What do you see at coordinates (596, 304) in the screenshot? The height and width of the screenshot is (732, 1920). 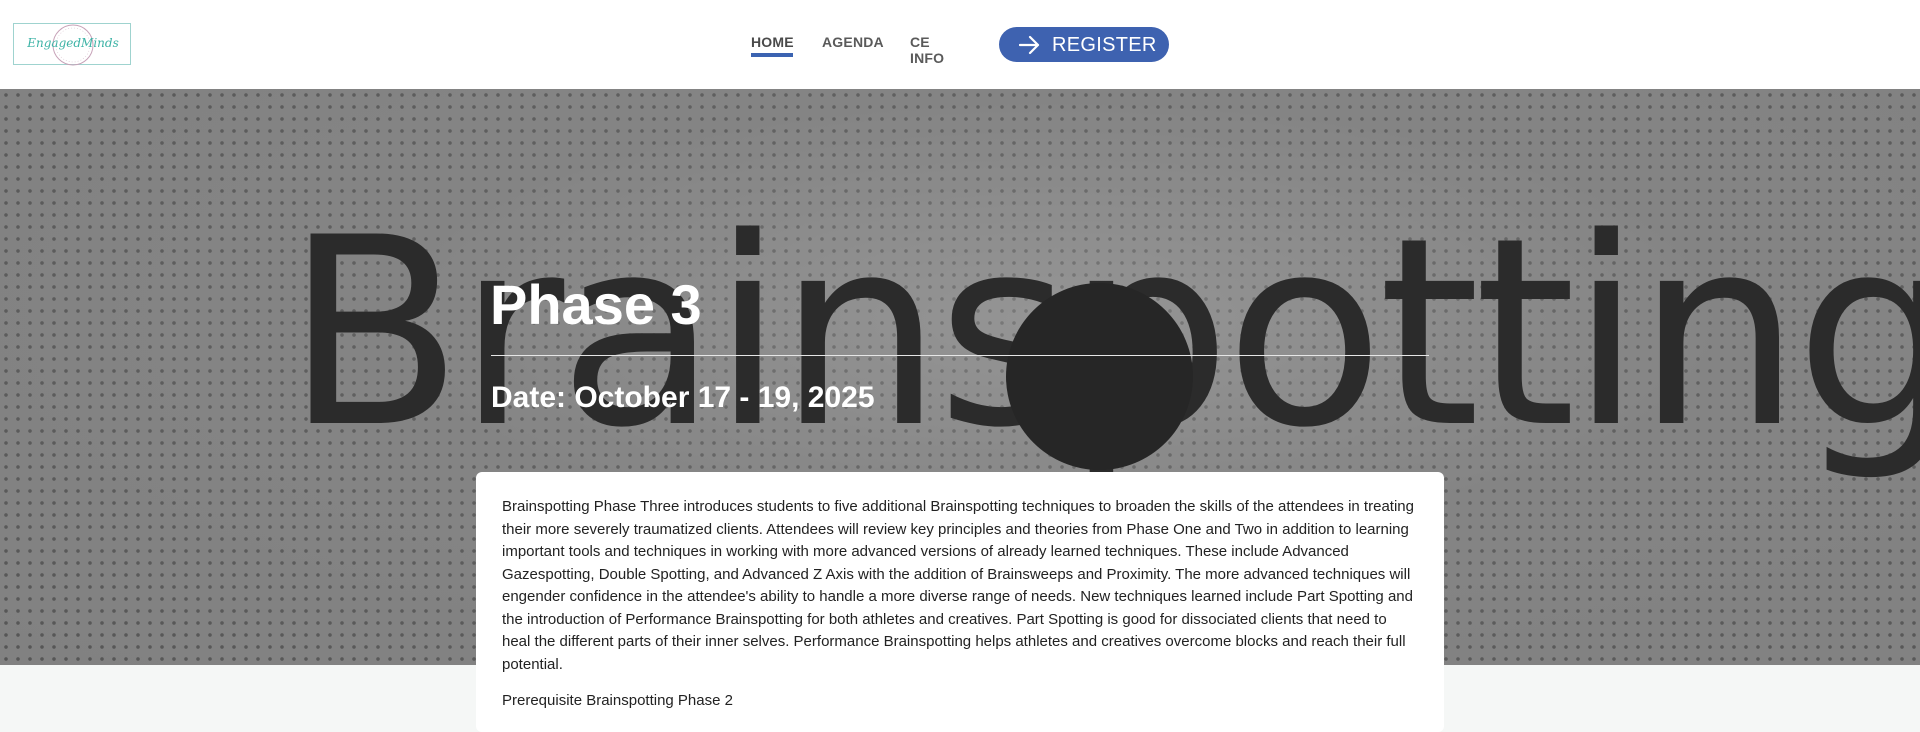 I see `page-title: Phase 3` at bounding box center [596, 304].